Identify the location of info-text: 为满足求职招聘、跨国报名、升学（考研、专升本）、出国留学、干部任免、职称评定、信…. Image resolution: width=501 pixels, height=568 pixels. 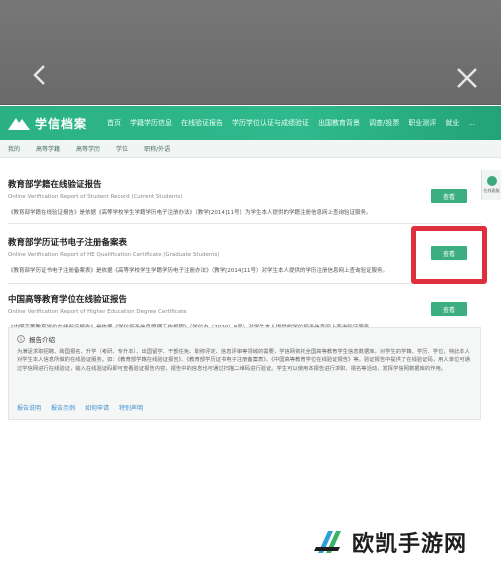
(243, 360).